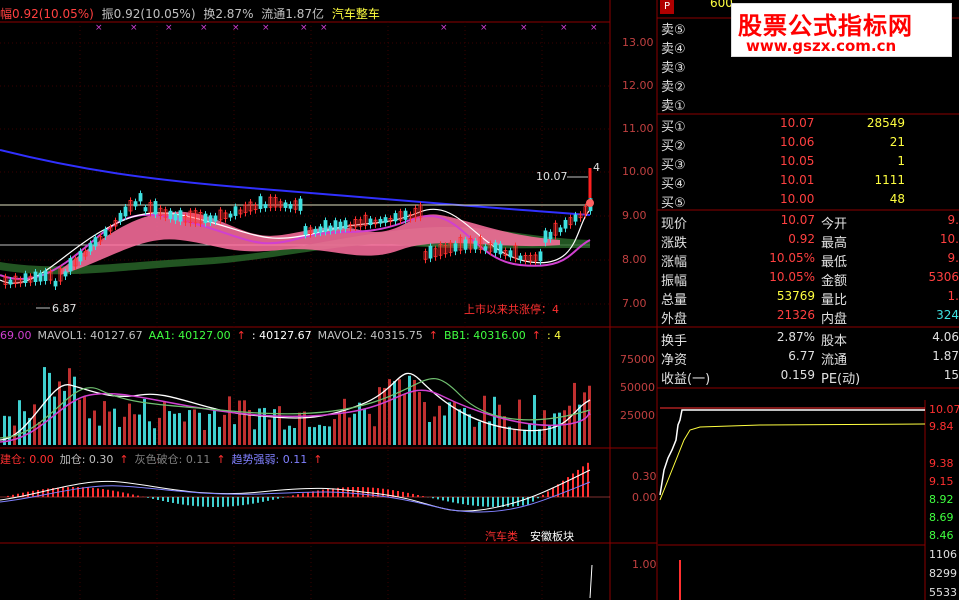 The height and width of the screenshot is (600, 959). Describe the element at coordinates (673, 47) in the screenshot. I see `sell-level-label: 卖④` at that location.